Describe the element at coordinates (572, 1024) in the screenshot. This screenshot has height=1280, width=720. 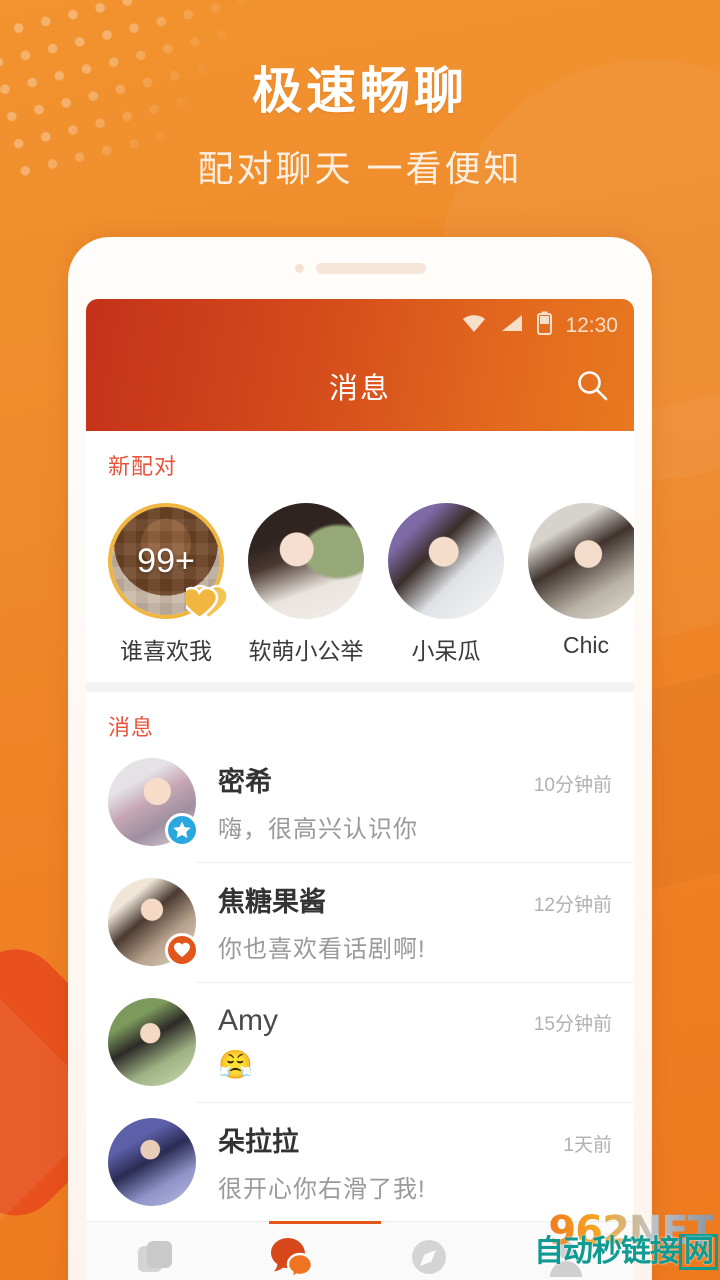
I see `message-timestamp: 15分钟前` at that location.